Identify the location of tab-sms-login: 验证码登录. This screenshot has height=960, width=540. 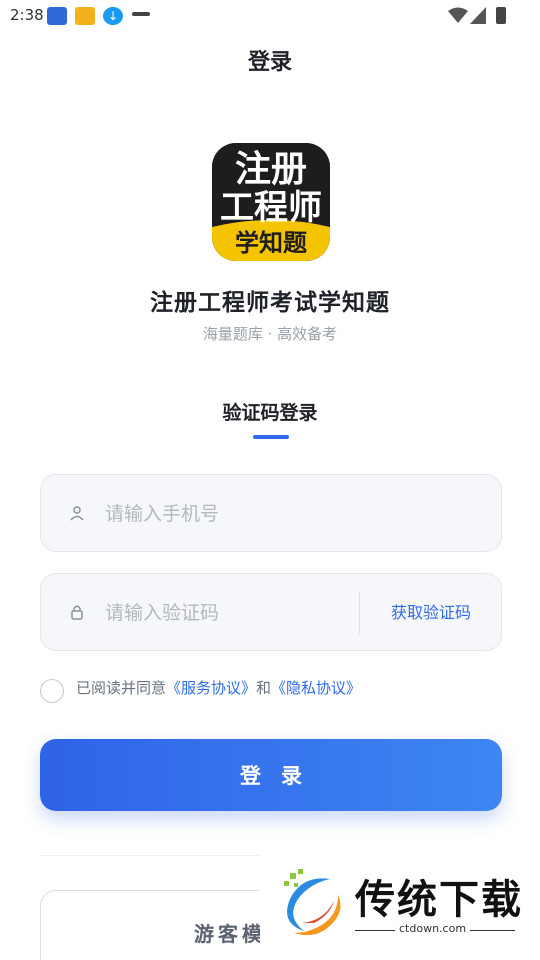
(270, 411).